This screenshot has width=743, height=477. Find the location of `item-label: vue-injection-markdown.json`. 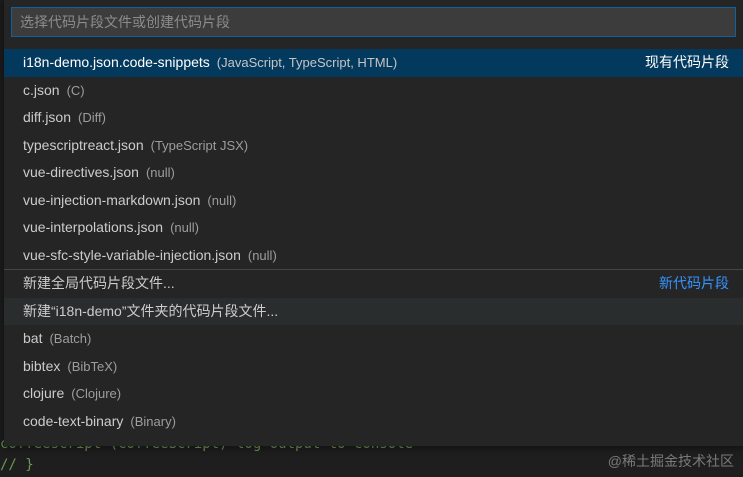

item-label: vue-injection-markdown.json is located at coordinates (112, 199).